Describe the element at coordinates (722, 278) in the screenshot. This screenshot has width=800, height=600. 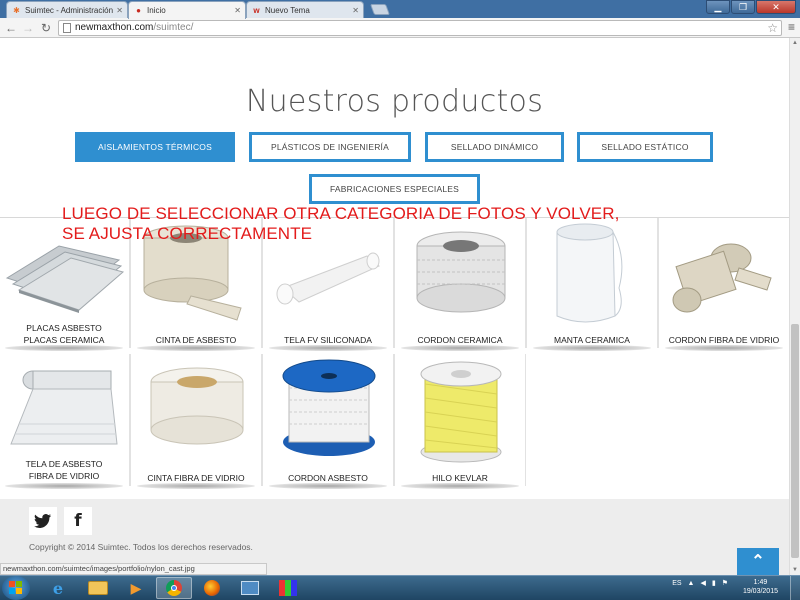
I see `product-image-cordon-fv` at that location.